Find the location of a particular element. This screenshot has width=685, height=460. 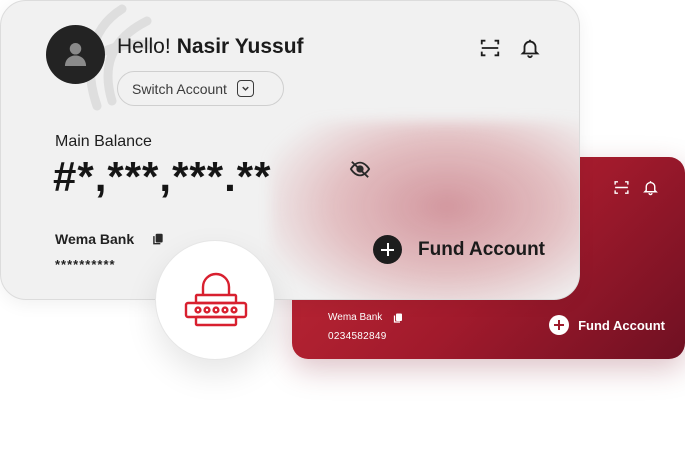

avatar is located at coordinates (75, 54).